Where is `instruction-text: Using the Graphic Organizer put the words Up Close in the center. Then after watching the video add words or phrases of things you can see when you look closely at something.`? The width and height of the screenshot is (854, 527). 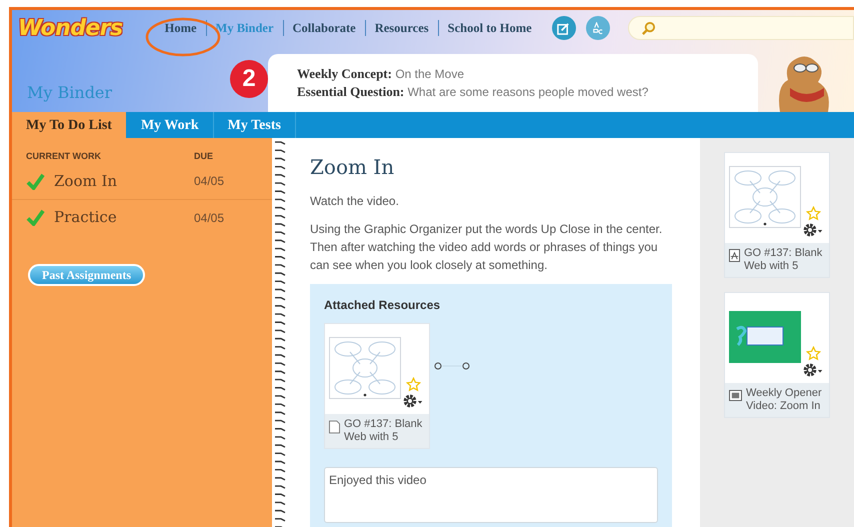
instruction-text: Using the Graphic Organizer put the words Up Close in the center. Then after watching the video add words or phrases of things you can see when you look closely at something. is located at coordinates (487, 247).